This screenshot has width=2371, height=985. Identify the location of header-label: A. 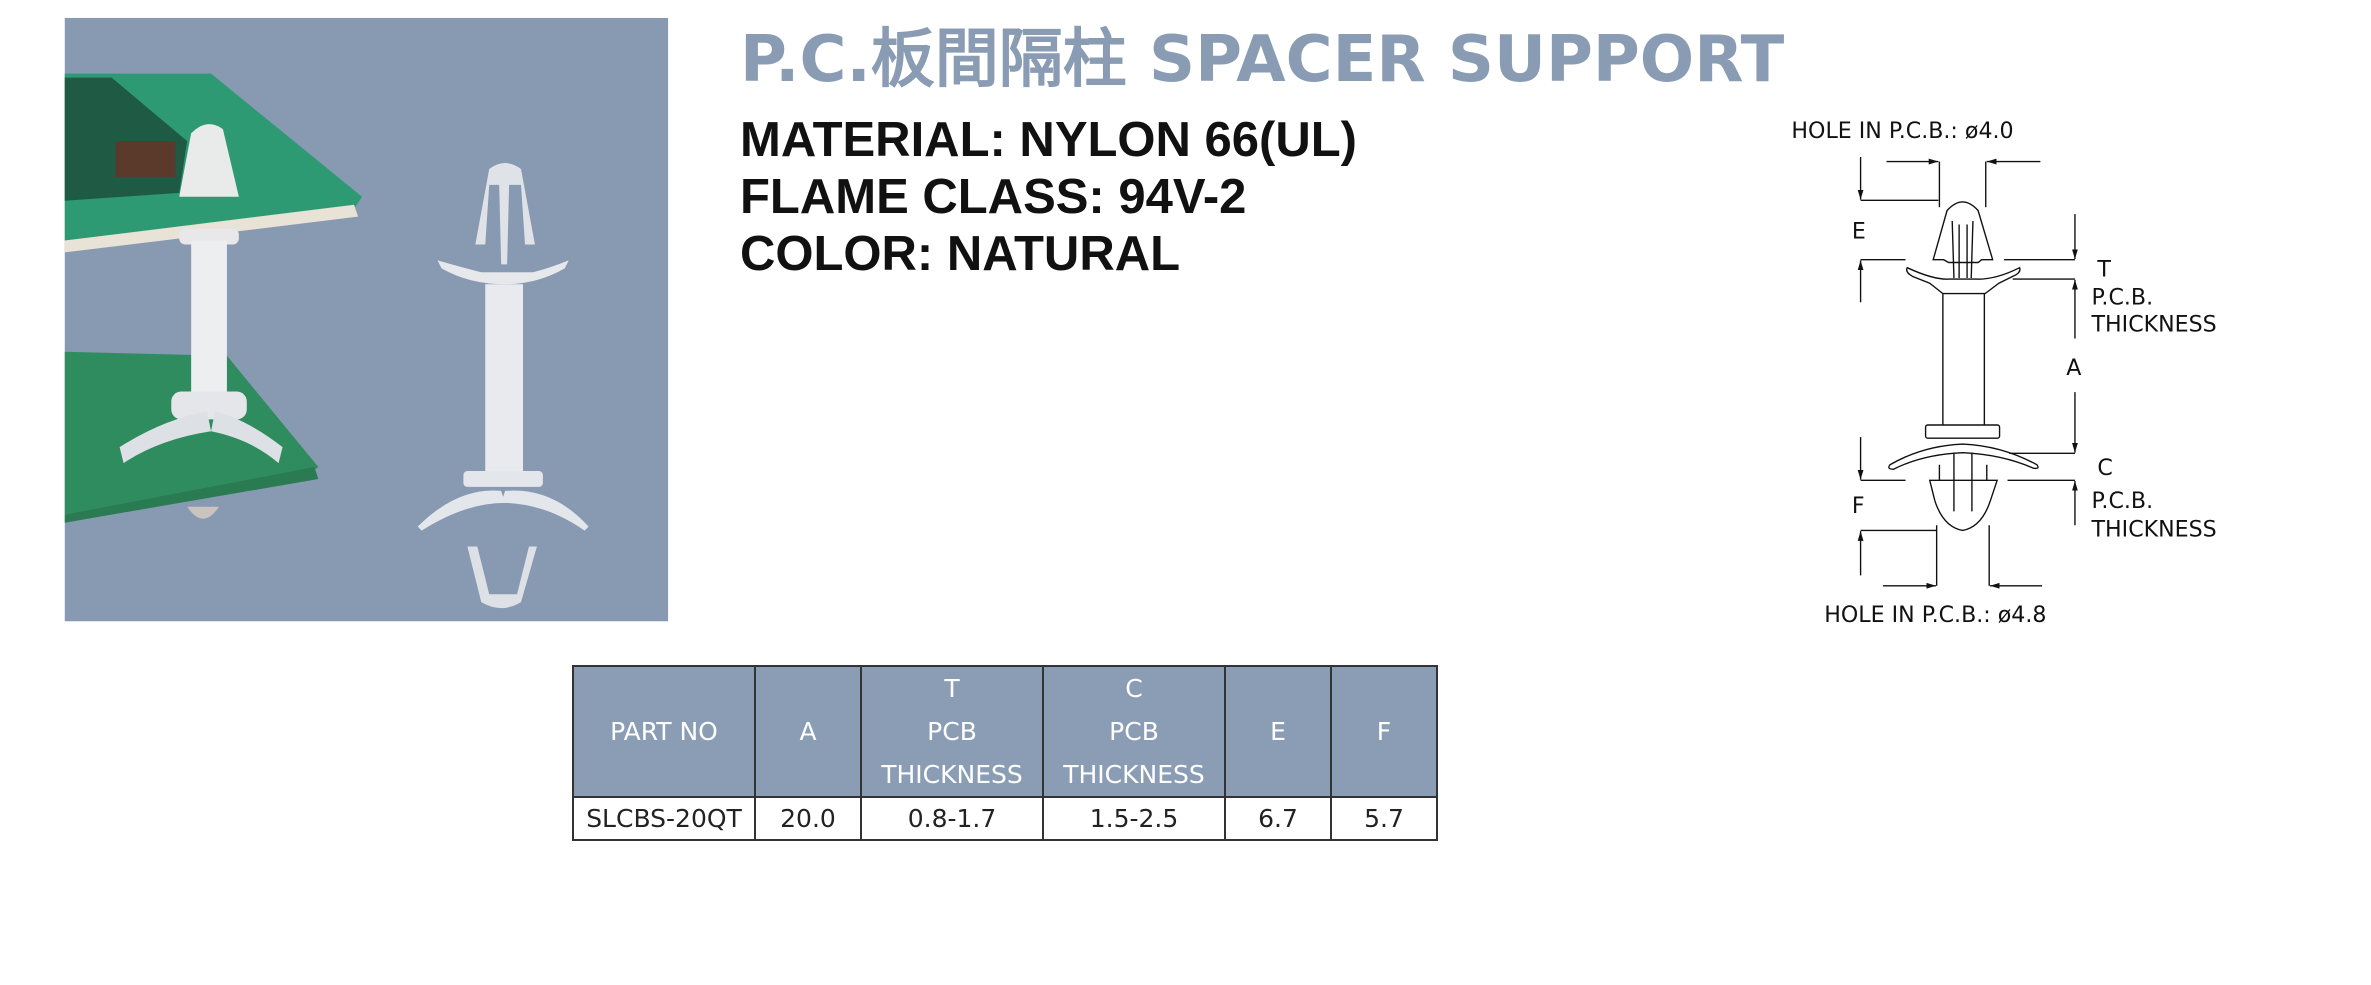
(808, 731).